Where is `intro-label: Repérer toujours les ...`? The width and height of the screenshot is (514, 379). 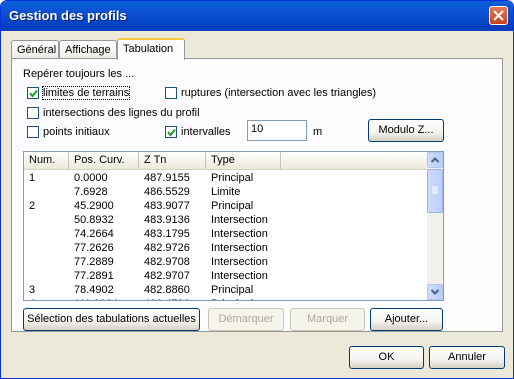
intro-label: Repérer toujours les ... is located at coordinates (79, 74).